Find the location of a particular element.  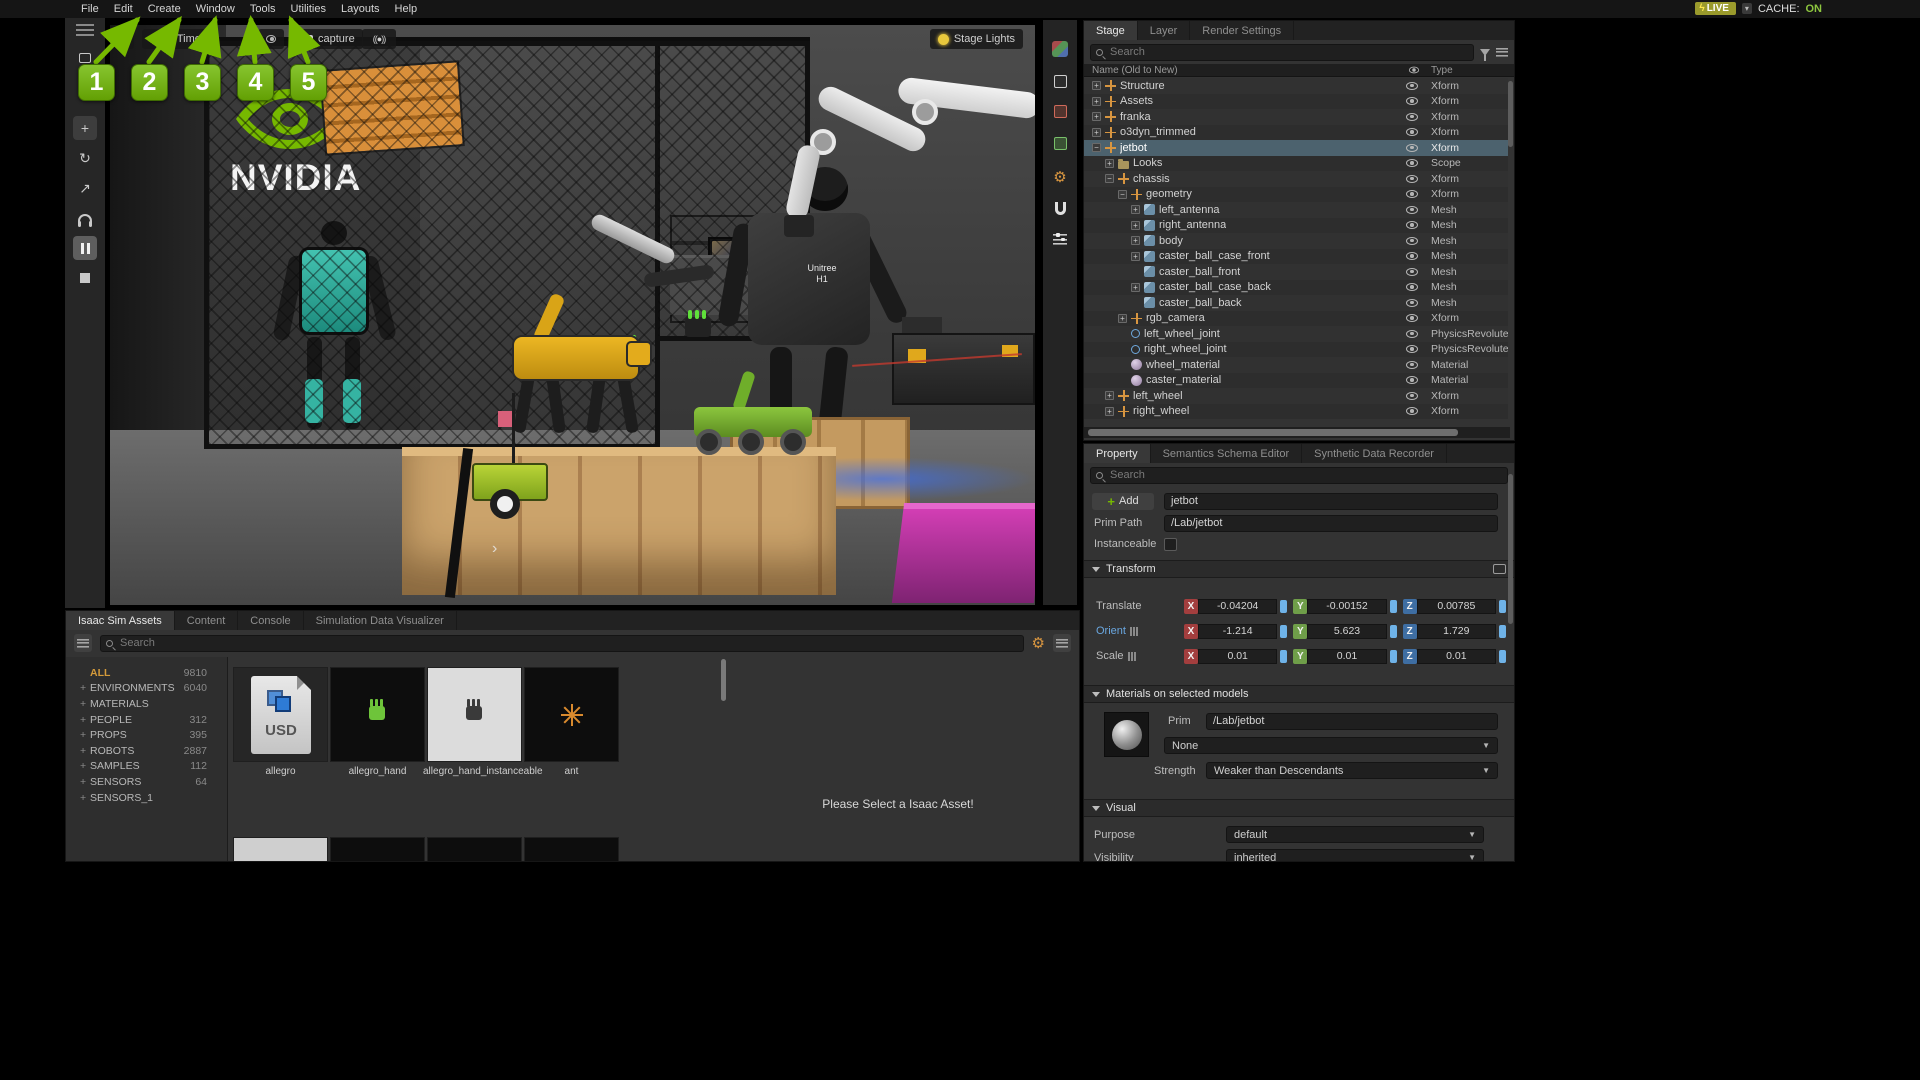

expander-icon: − is located at coordinates (1096, 148).